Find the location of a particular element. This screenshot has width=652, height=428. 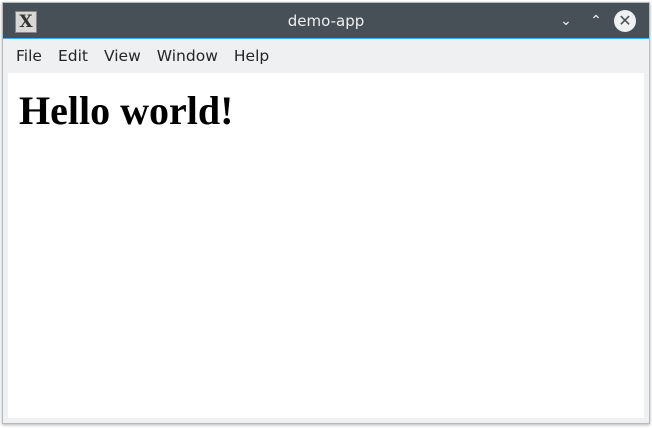

window-title: demo-app is located at coordinates (326, 21).